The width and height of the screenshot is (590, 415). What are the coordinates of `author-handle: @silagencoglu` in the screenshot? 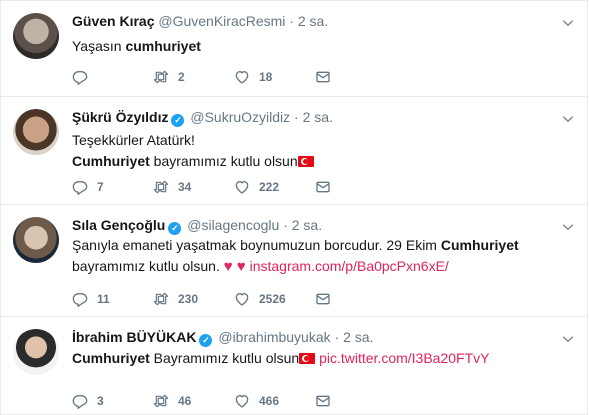 It's located at (233, 225).